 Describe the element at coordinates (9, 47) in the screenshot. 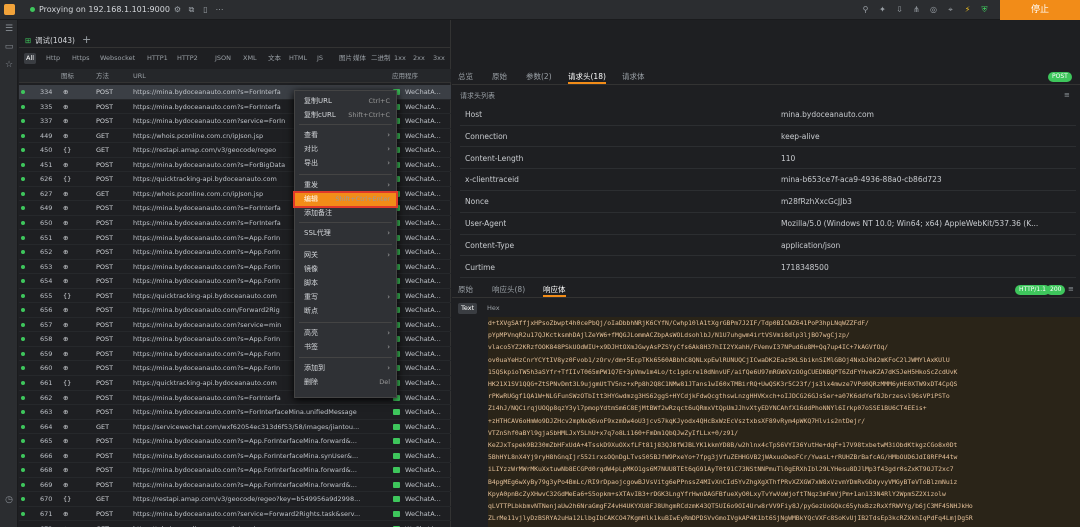

I see `folder-icon: ▭` at that location.